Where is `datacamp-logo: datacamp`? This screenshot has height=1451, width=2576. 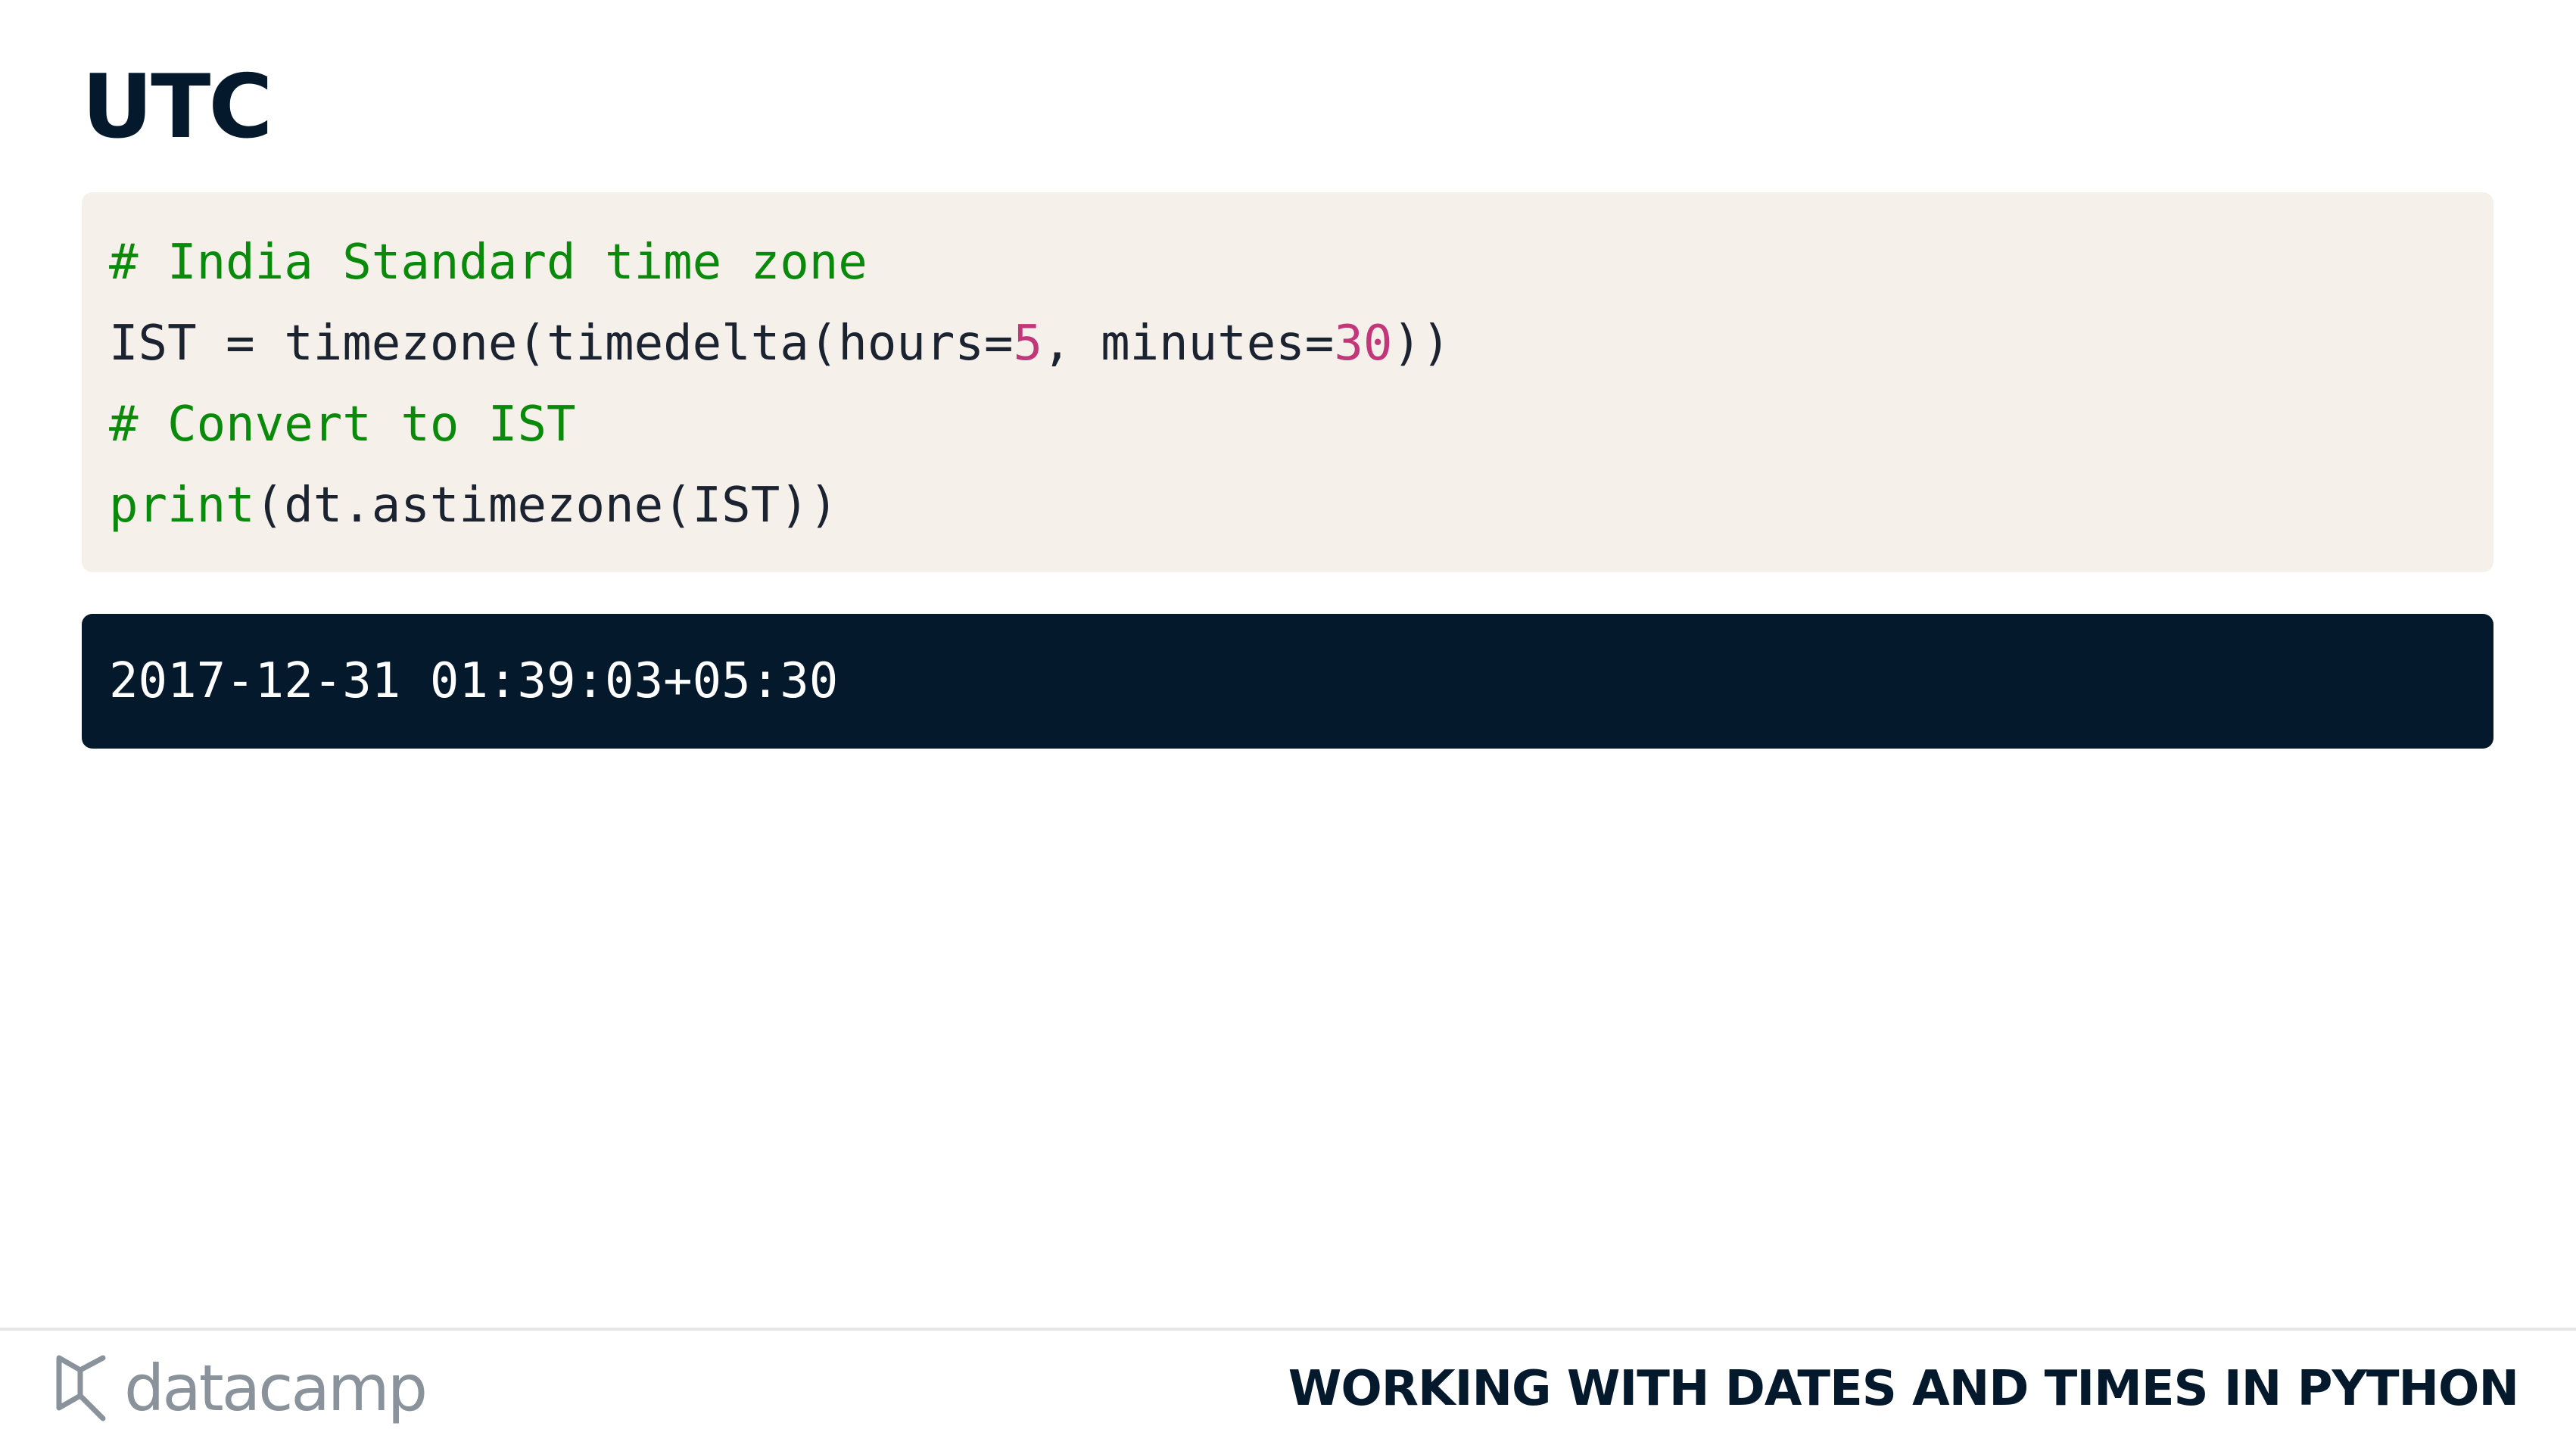 datacamp-logo: datacamp is located at coordinates (240, 1388).